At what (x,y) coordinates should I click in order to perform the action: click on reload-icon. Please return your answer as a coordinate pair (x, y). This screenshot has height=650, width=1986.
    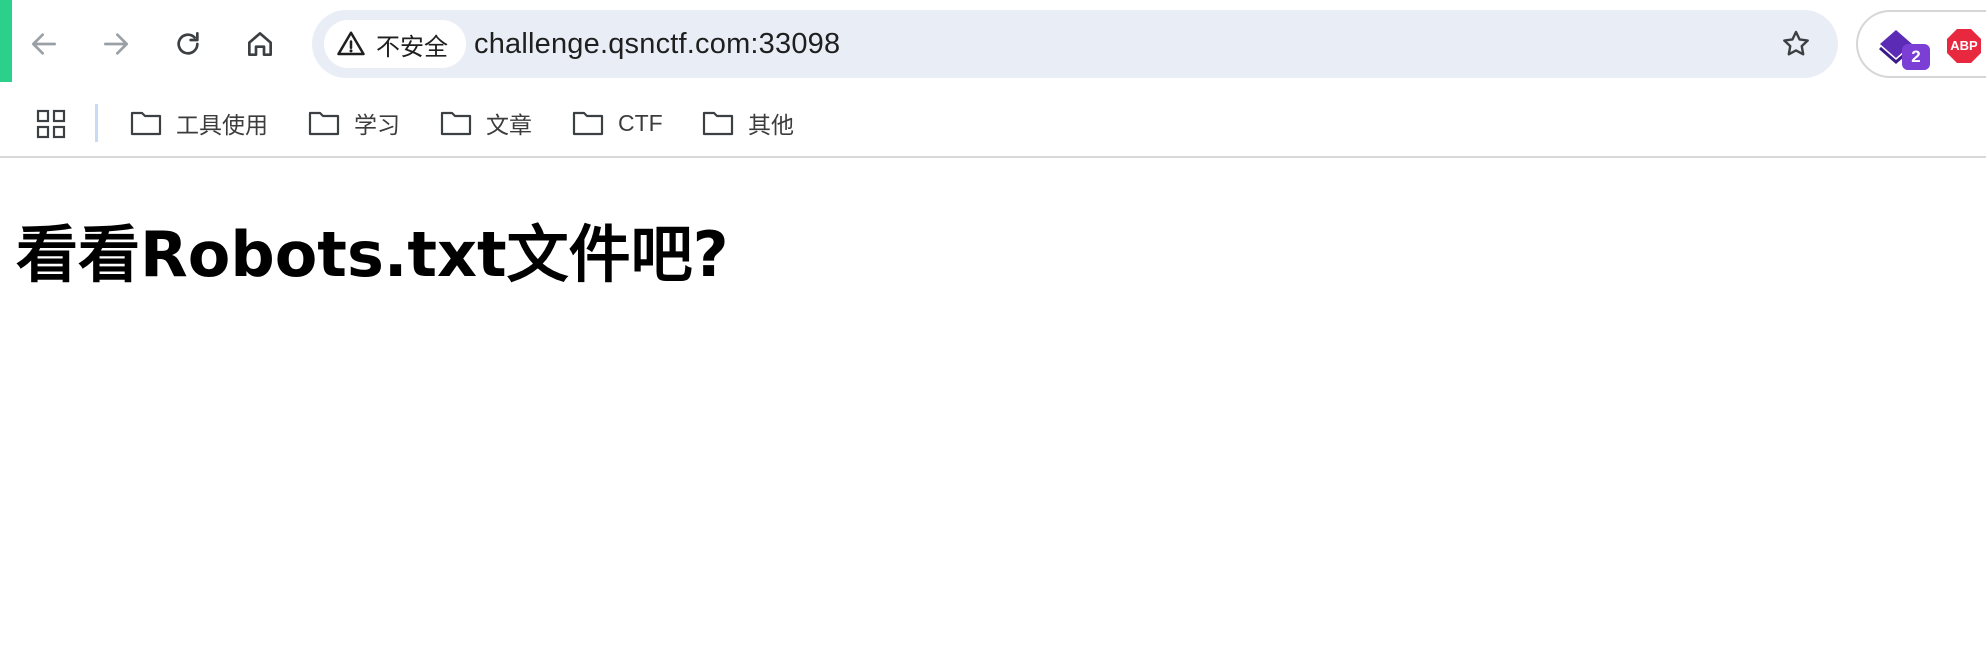
    Looking at the image, I should click on (188, 43).